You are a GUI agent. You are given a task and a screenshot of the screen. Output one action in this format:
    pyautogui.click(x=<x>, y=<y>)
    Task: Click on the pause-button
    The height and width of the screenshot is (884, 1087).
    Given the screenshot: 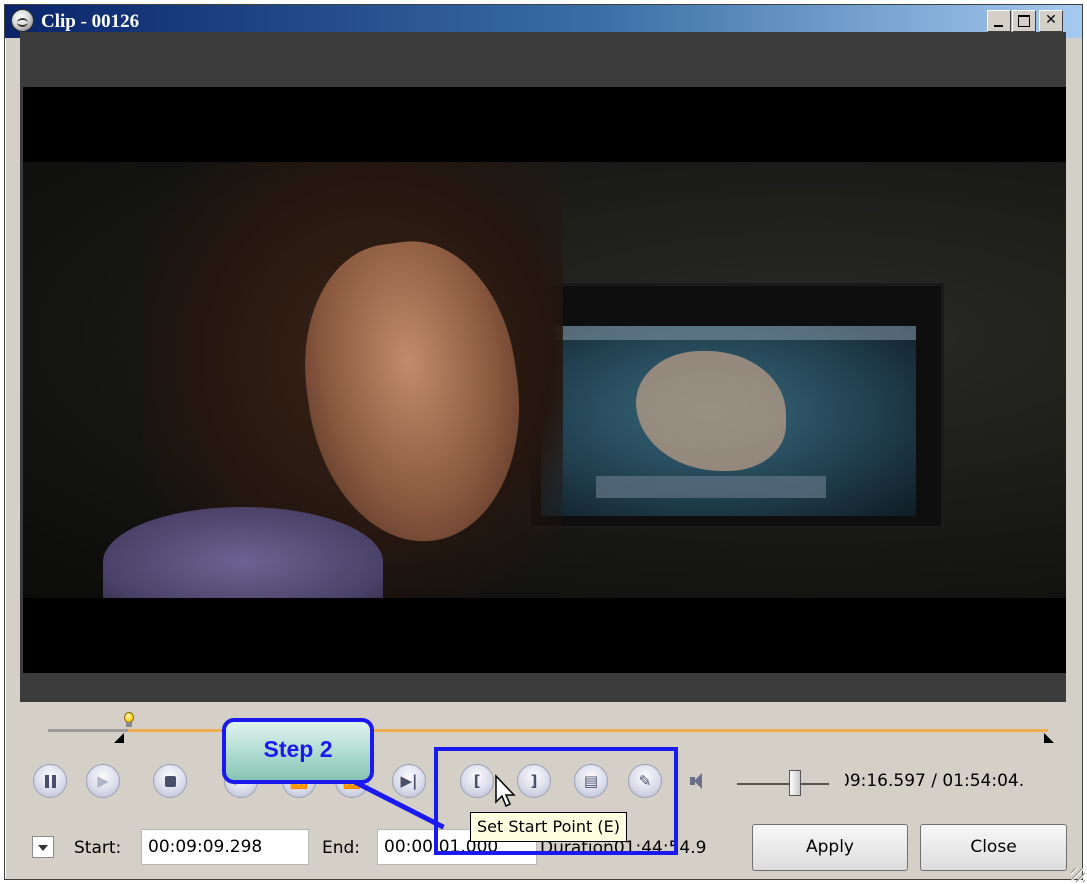 What is the action you would take?
    pyautogui.click(x=50, y=781)
    